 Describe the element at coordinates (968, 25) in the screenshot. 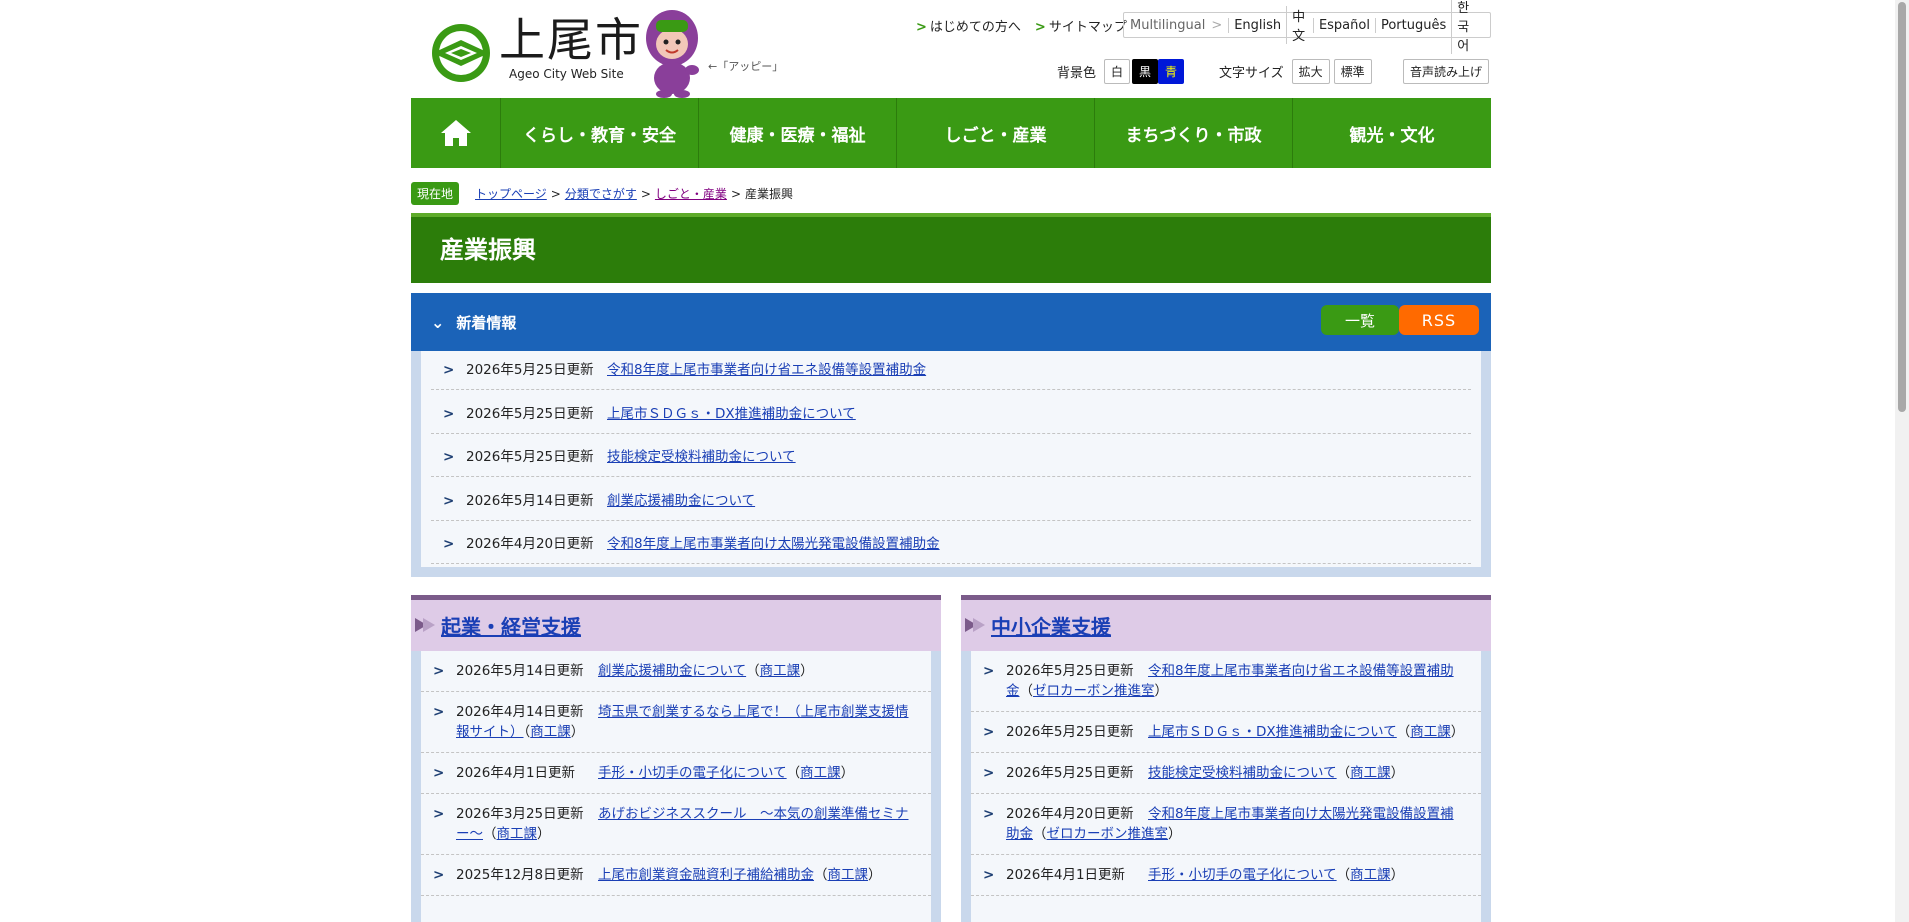

I see `link-first-time: > はじめての方へ` at that location.